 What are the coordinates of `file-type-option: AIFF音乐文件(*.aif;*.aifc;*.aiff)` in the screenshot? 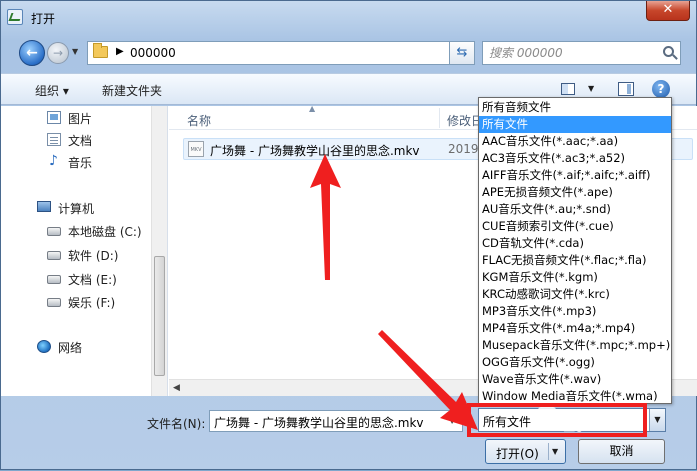 It's located at (575, 175).